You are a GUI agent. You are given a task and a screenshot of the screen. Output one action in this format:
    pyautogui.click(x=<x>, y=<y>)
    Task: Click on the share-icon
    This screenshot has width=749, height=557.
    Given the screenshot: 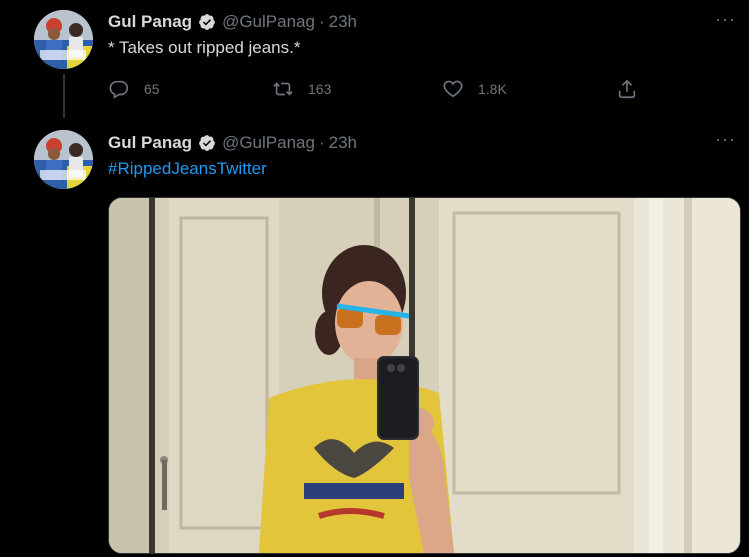 What is the action you would take?
    pyautogui.click(x=627, y=89)
    